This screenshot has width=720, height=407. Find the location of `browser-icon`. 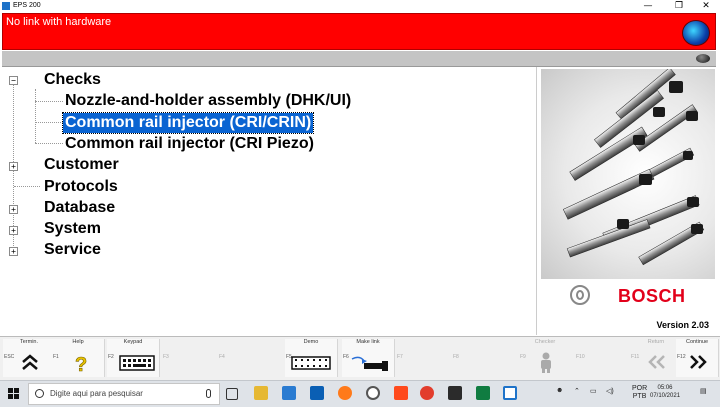

browser-icon is located at coordinates (373, 393).